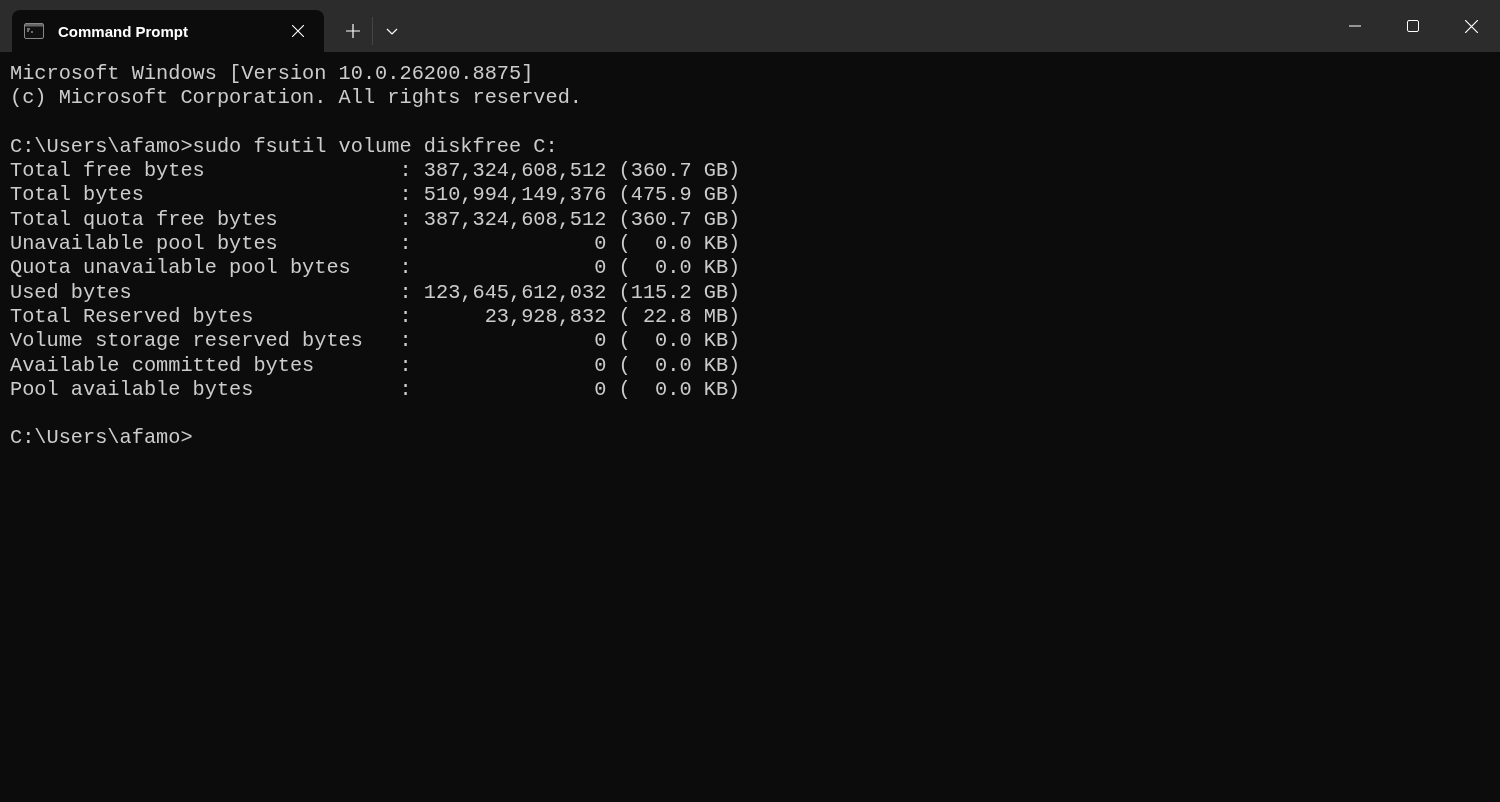  What do you see at coordinates (1413, 26) in the screenshot?
I see `maximize-icon` at bounding box center [1413, 26].